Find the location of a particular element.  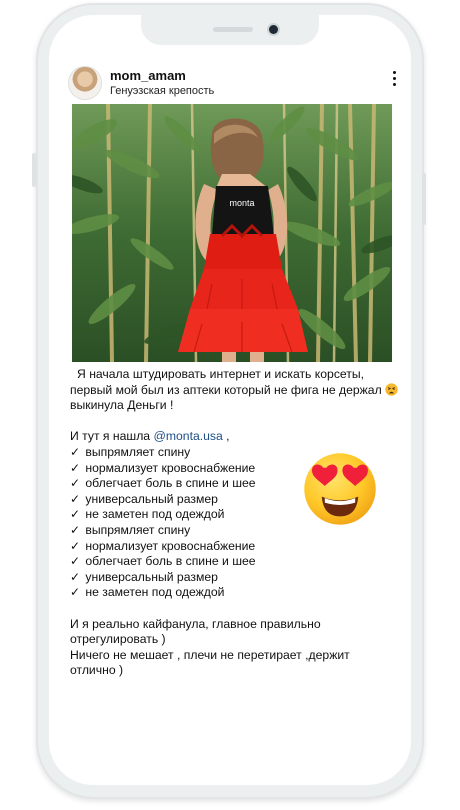

phone-notch is located at coordinates (230, 30).